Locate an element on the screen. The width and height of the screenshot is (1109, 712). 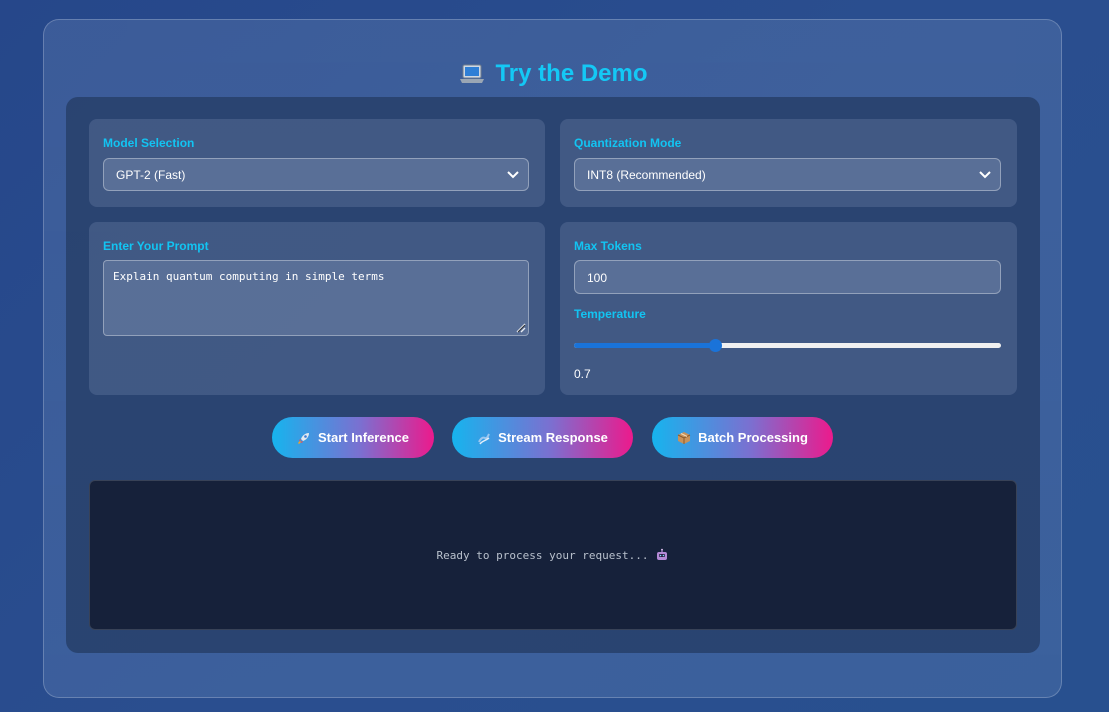
model-selection-card: Model Selection GPT-2 (Fast) is located at coordinates (317, 163).